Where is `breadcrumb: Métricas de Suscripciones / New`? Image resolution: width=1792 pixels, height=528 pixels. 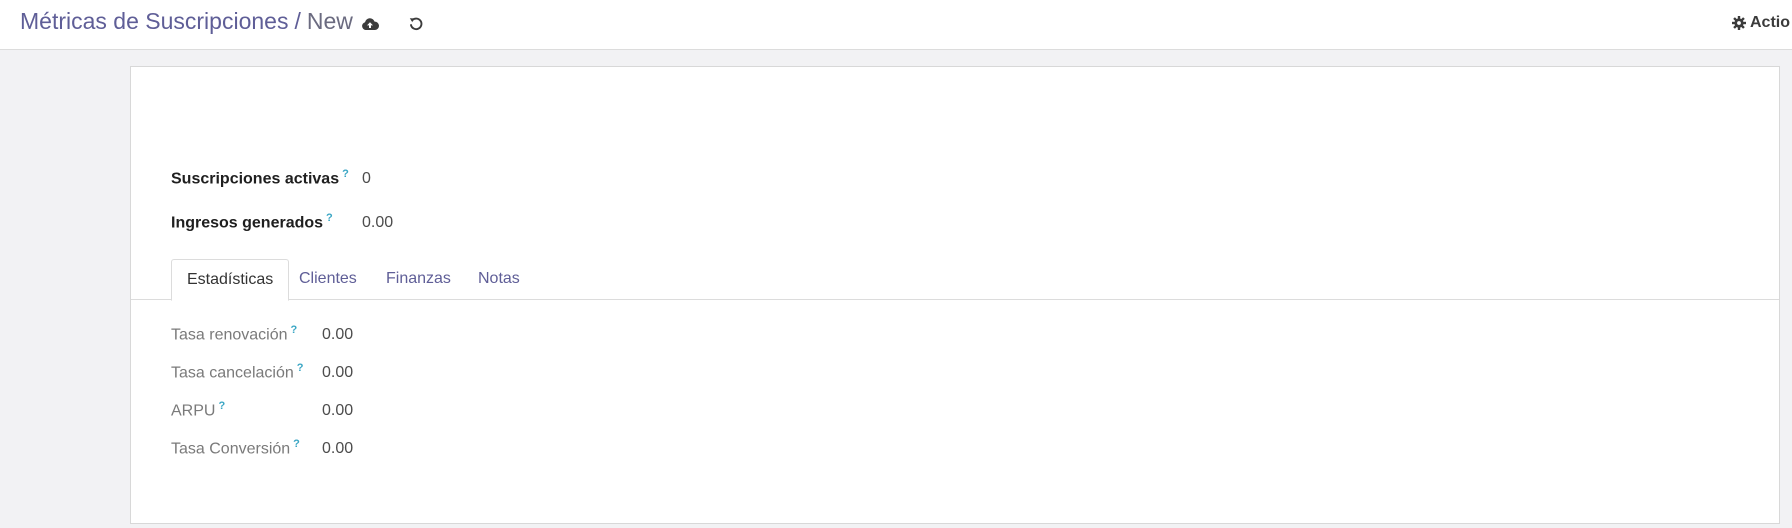
breadcrumb: Métricas de Suscripciones / New is located at coordinates (186, 21).